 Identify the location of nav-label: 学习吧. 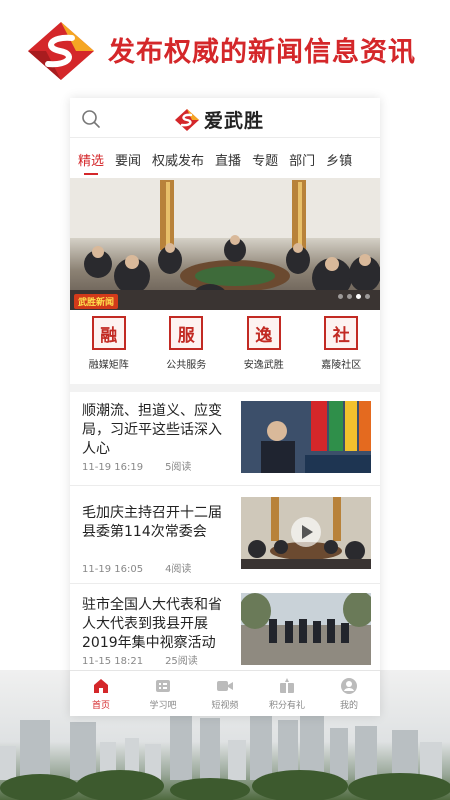
(163, 706).